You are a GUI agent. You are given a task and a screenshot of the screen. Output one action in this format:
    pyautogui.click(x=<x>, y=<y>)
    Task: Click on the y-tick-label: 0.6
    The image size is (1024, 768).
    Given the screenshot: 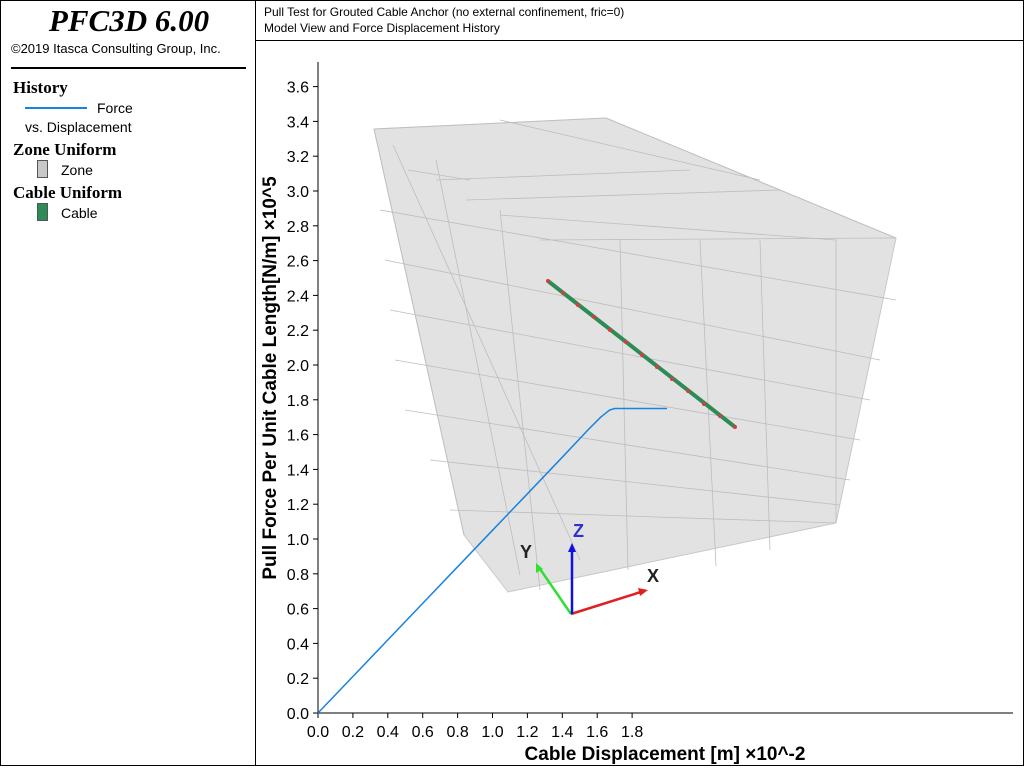 What is the action you would take?
    pyautogui.click(x=298, y=610)
    